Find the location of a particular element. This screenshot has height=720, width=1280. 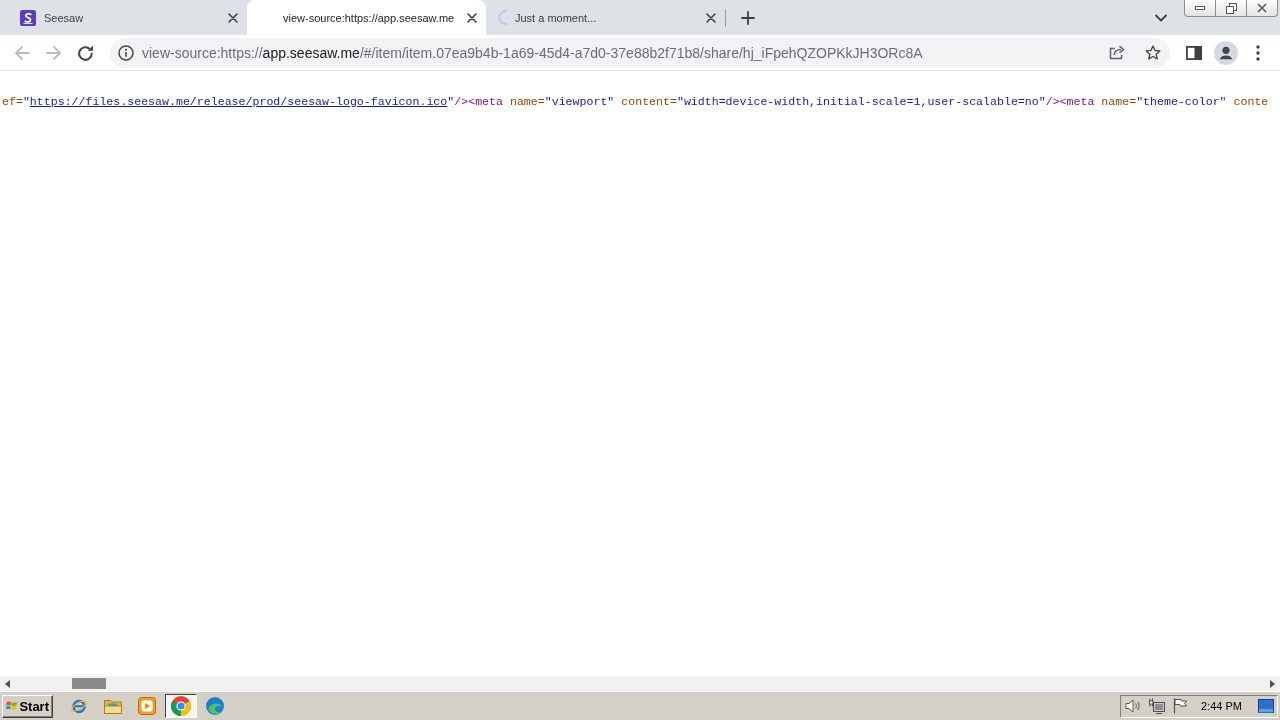

horizontal-scrollbar is located at coordinates (640, 683).